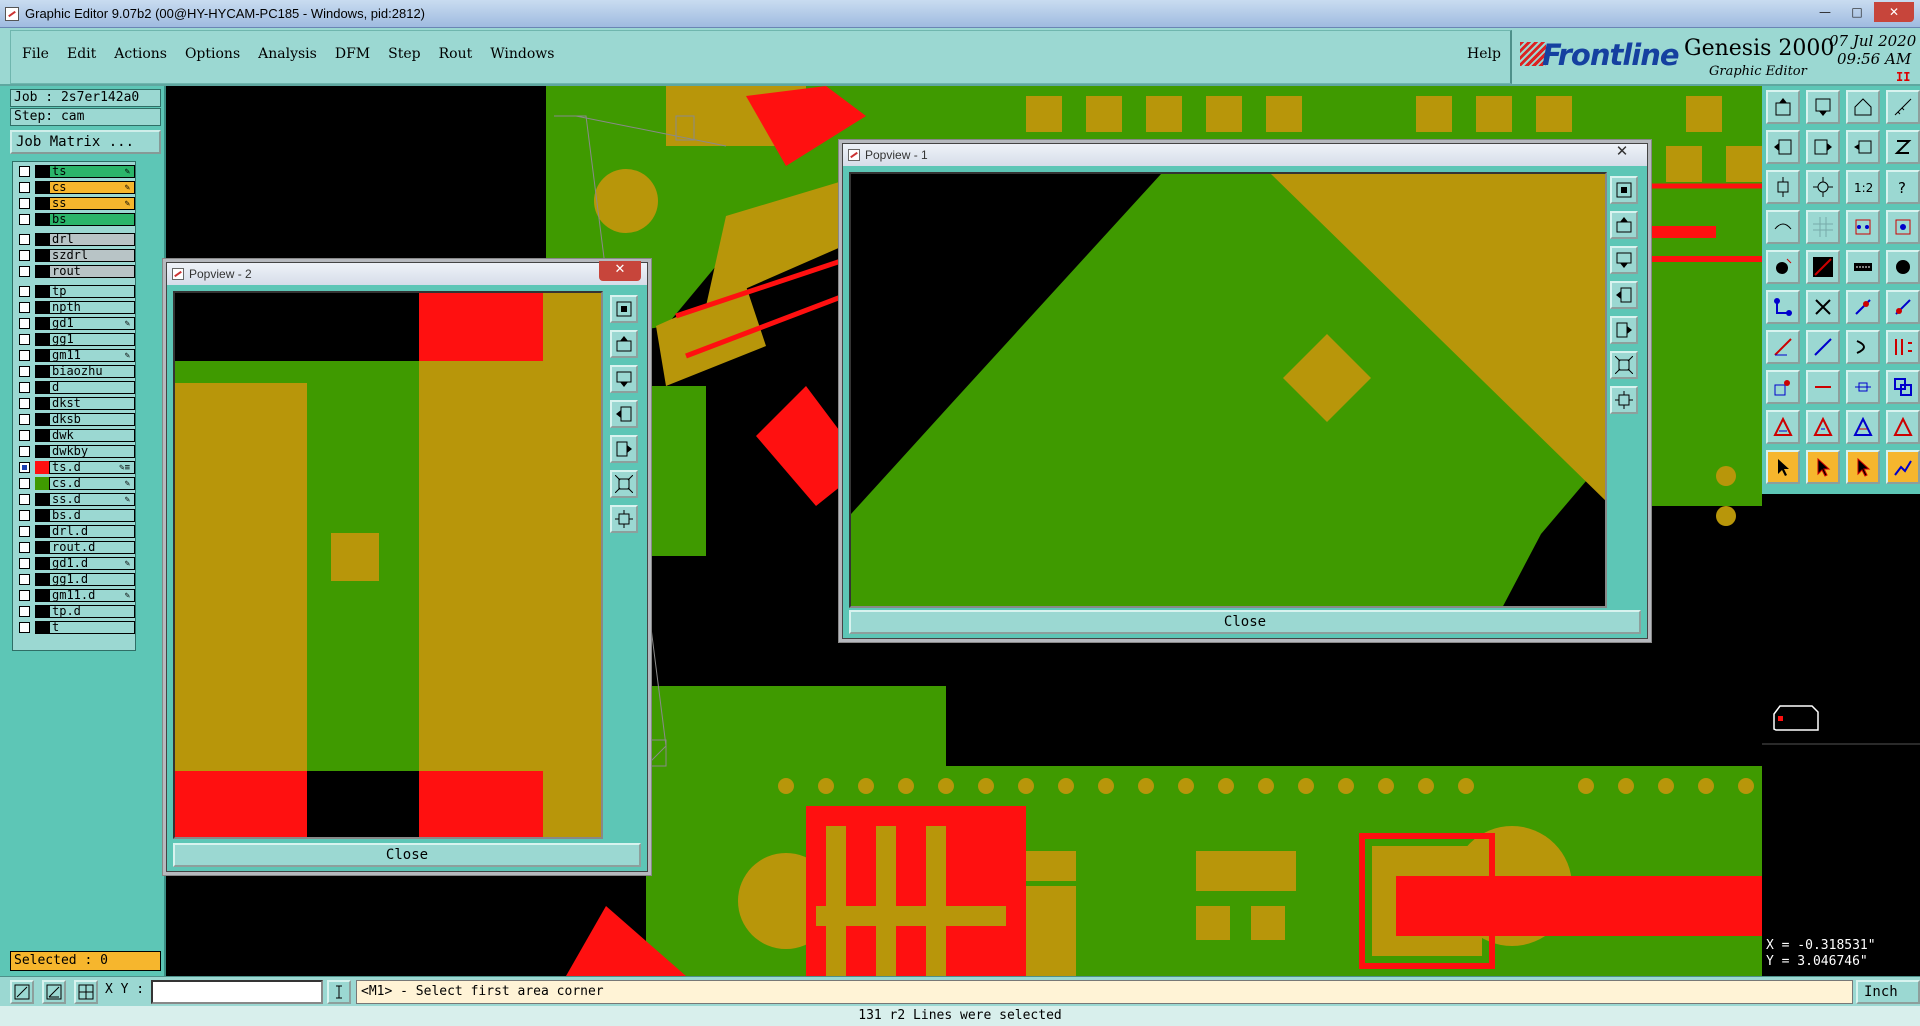  What do you see at coordinates (1622, 152) in the screenshot?
I see `popview-1-close-icon: ✕` at bounding box center [1622, 152].